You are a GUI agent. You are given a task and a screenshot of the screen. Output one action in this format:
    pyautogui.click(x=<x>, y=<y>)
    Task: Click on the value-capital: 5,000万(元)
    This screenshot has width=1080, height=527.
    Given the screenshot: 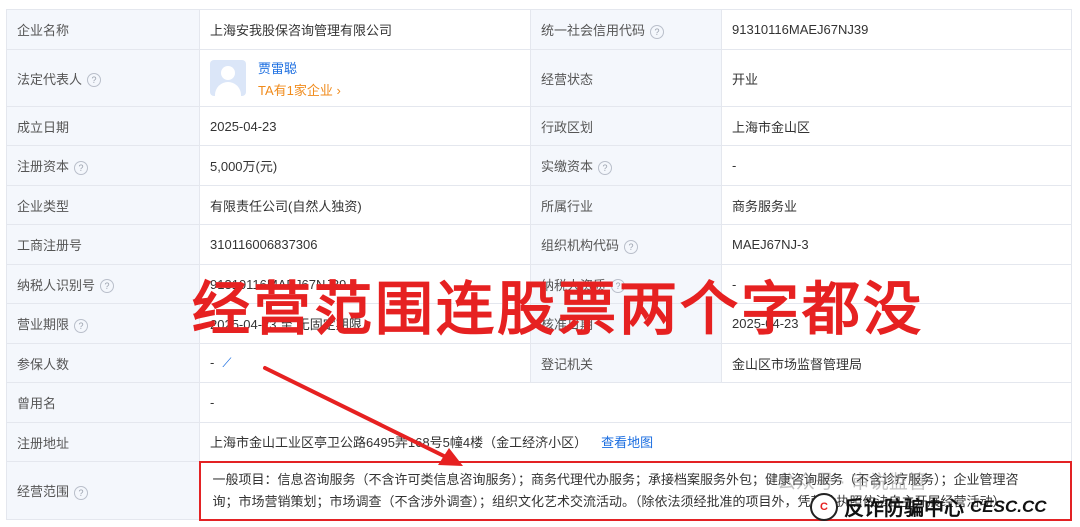 What is the action you would take?
    pyautogui.click(x=365, y=165)
    